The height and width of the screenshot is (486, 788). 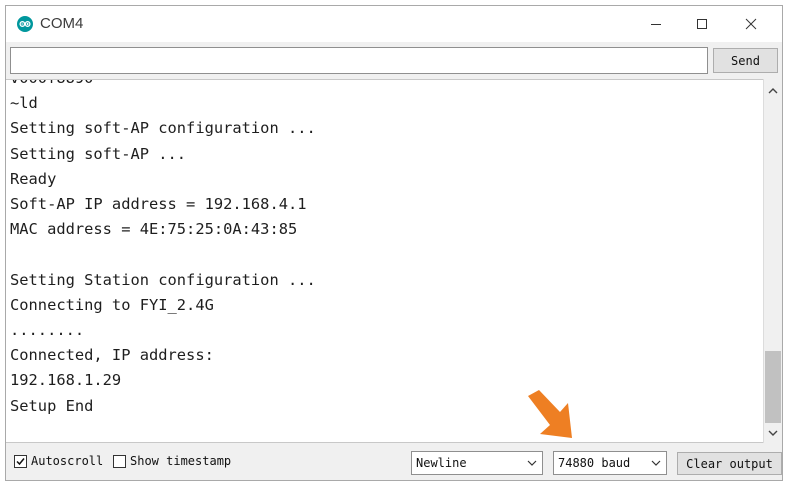 I want to click on autoscroll-checkbox: Autoscroll, so click(x=58, y=461).